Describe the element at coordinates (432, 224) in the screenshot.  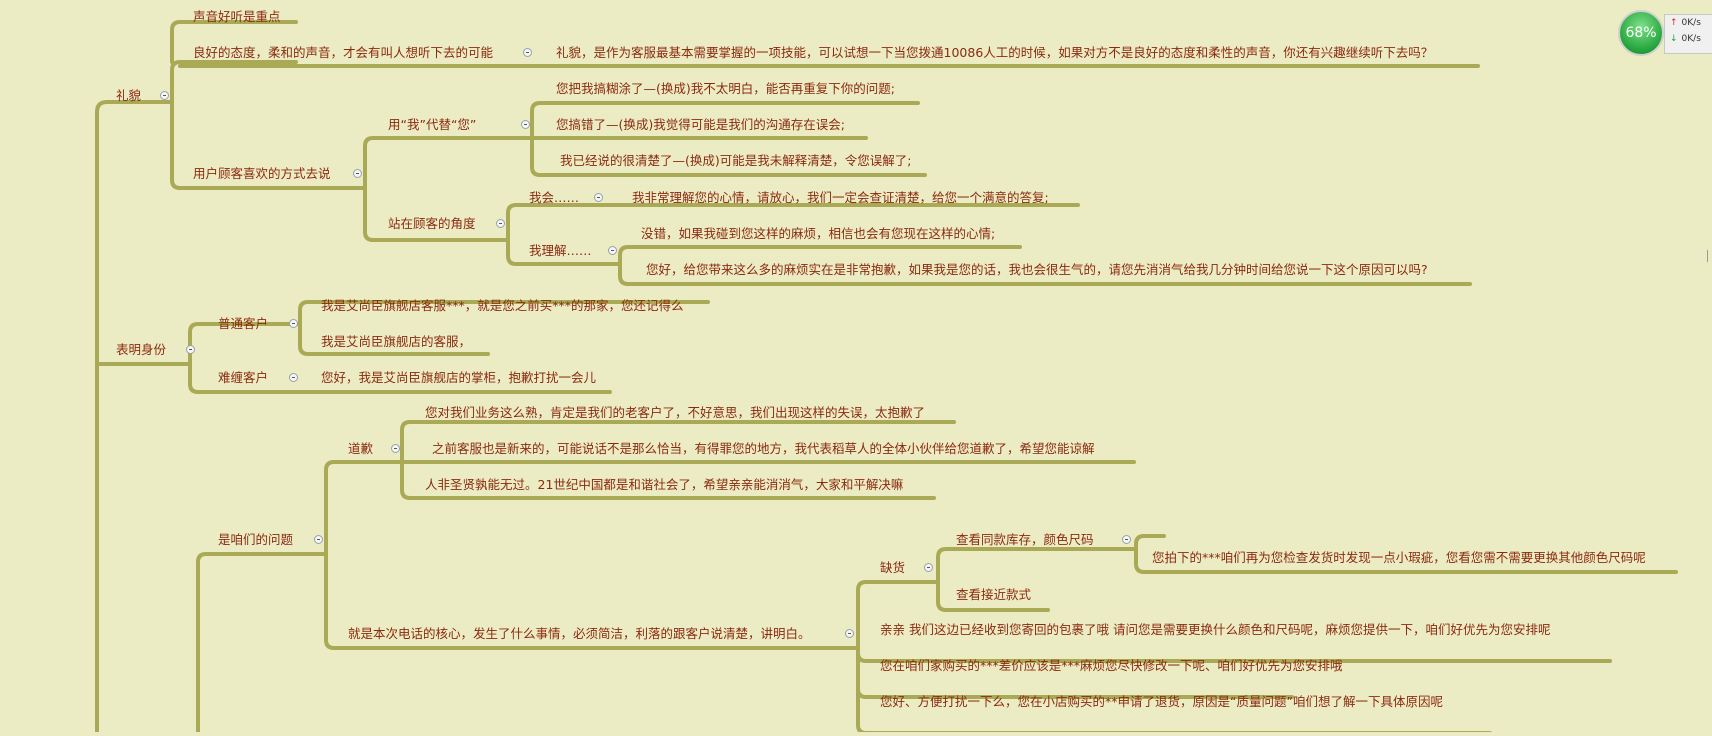
I see `node-stand-customer: 站在顾客的角度` at that location.